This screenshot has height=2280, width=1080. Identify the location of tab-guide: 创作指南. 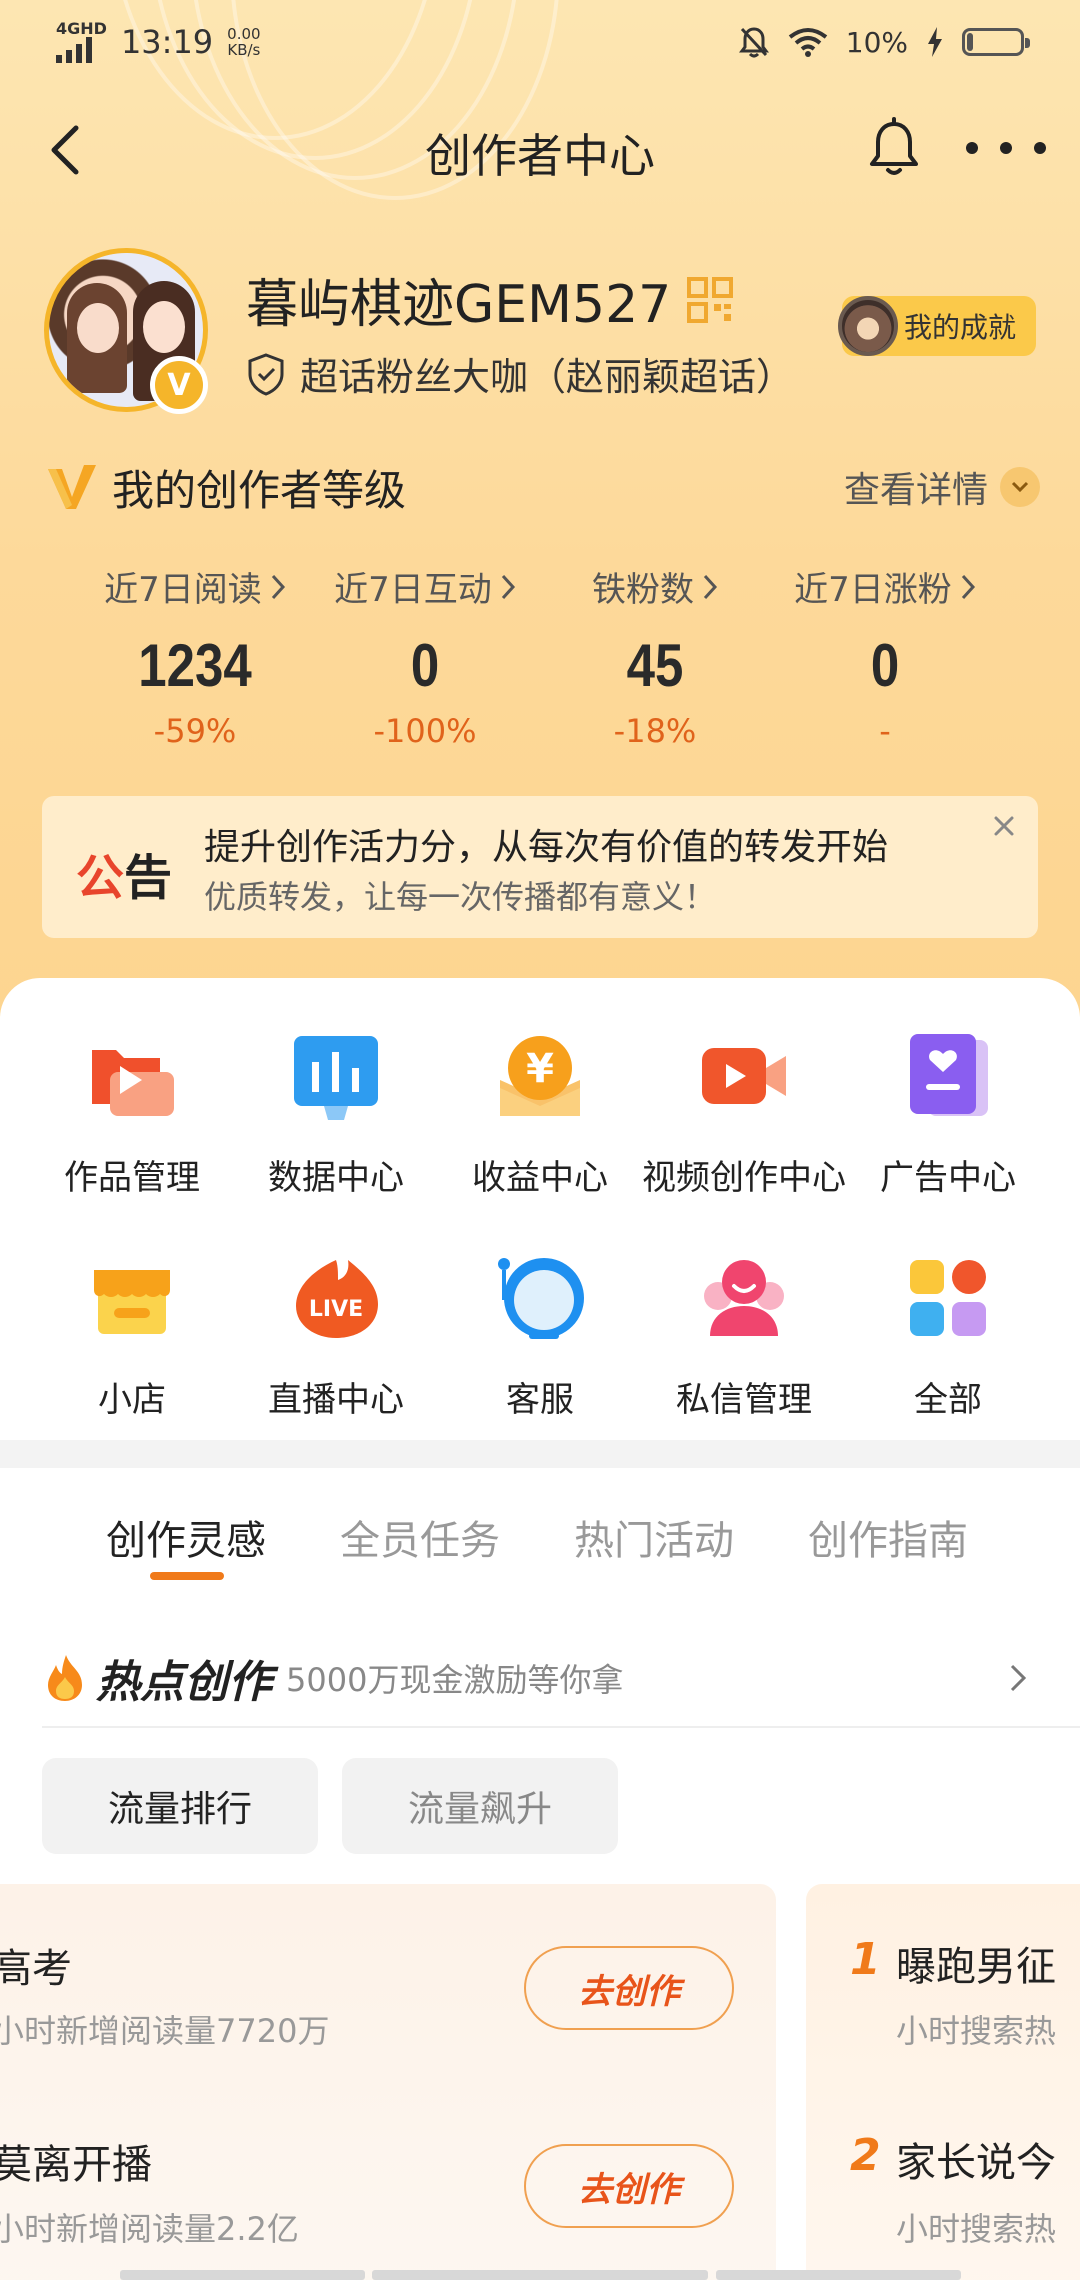
(888, 1537).